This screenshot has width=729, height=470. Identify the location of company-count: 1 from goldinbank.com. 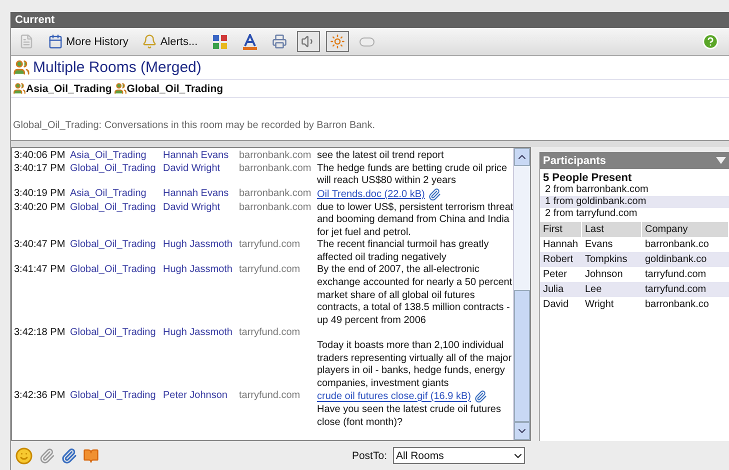
(634, 202).